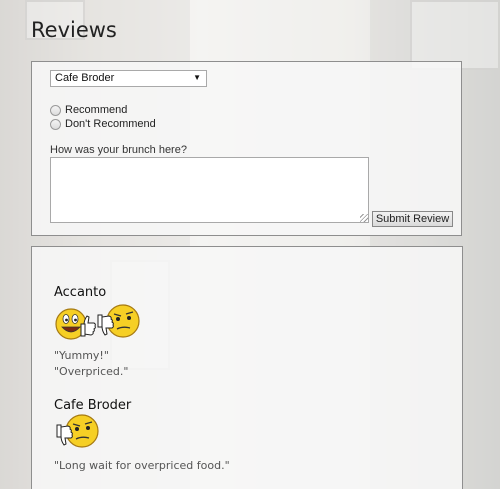  I want to click on page-title: Reviews, so click(74, 30).